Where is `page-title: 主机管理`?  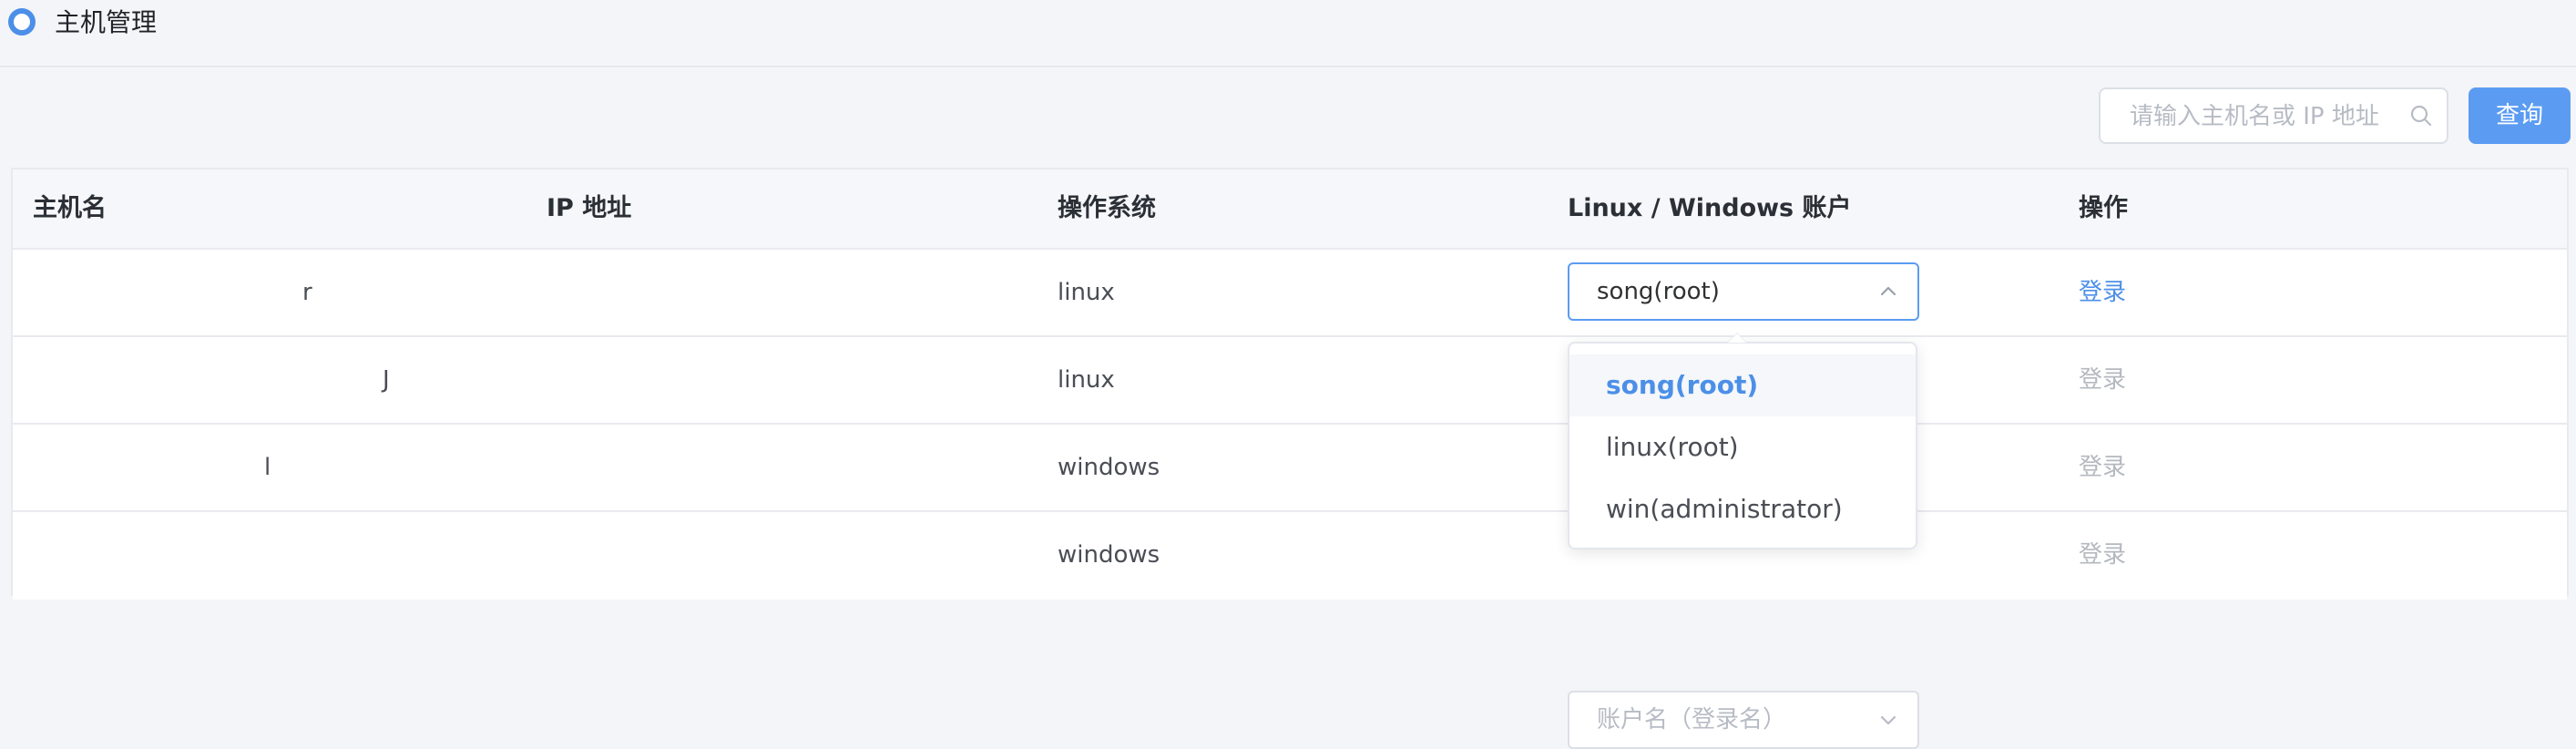
page-title: 主机管理 is located at coordinates (106, 22).